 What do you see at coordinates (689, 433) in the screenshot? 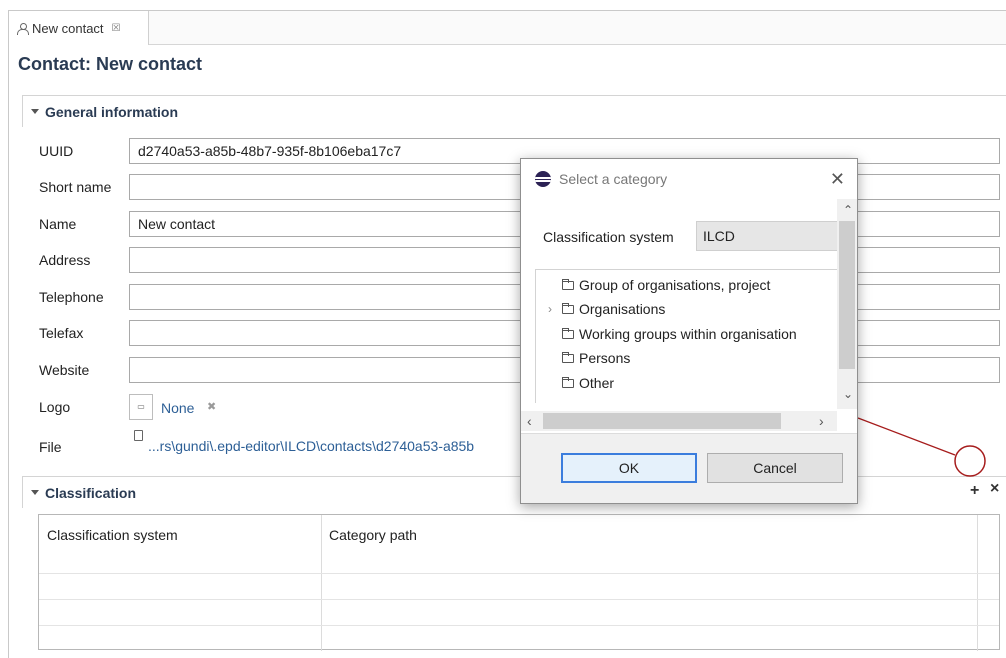
I see `dialog-footer-divider` at bounding box center [689, 433].